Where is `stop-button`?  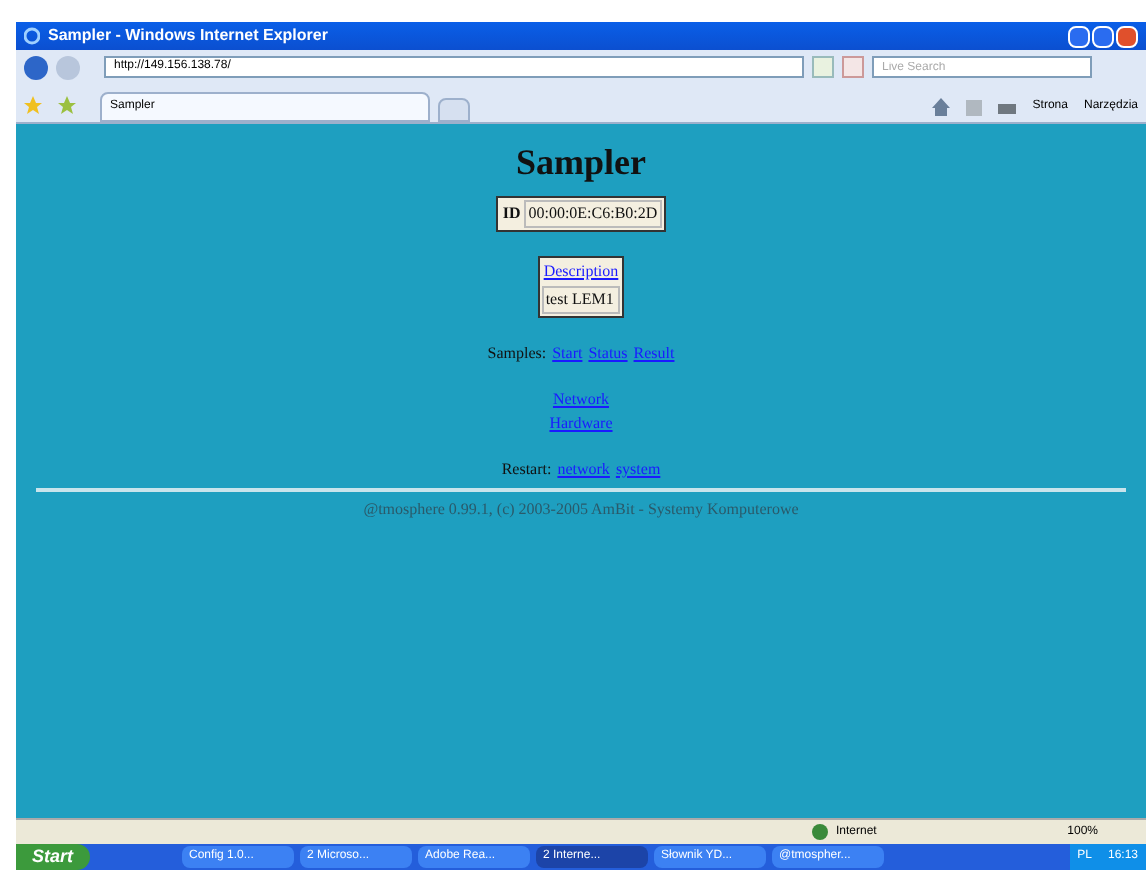
stop-button is located at coordinates (853, 67).